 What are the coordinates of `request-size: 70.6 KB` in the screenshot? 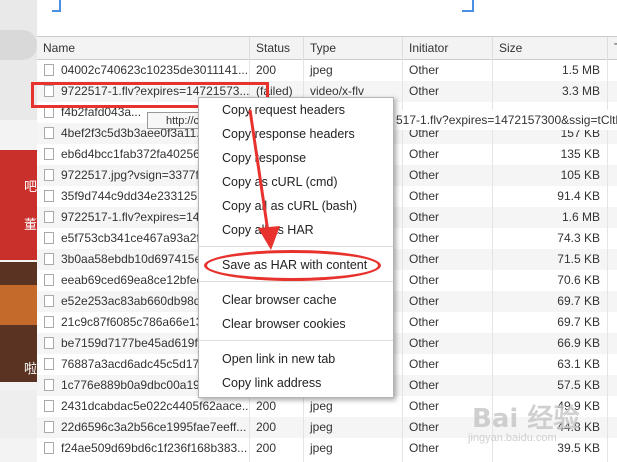 It's located at (578, 280).